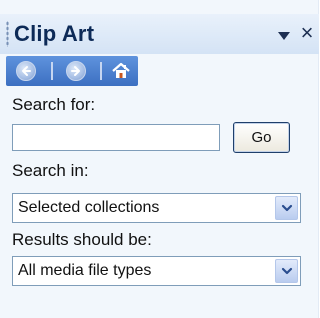 The width and height of the screenshot is (320, 318). What do you see at coordinates (50, 170) in the screenshot?
I see `search-in-label: Search in:` at bounding box center [50, 170].